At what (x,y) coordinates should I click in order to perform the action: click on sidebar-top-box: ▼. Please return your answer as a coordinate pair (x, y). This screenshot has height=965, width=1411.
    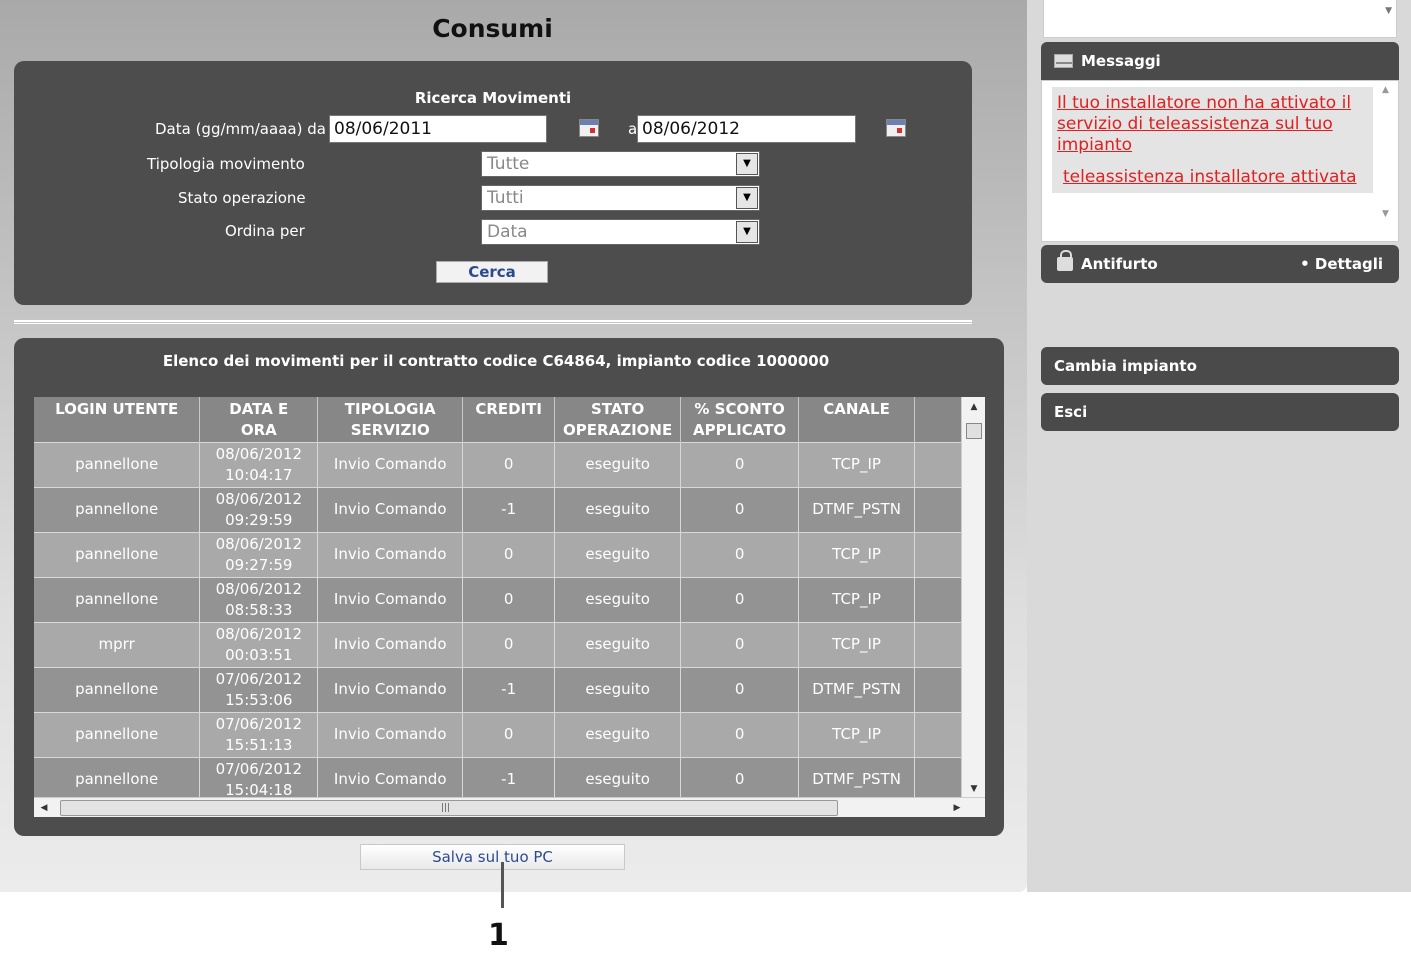
    Looking at the image, I should click on (1220, 19).